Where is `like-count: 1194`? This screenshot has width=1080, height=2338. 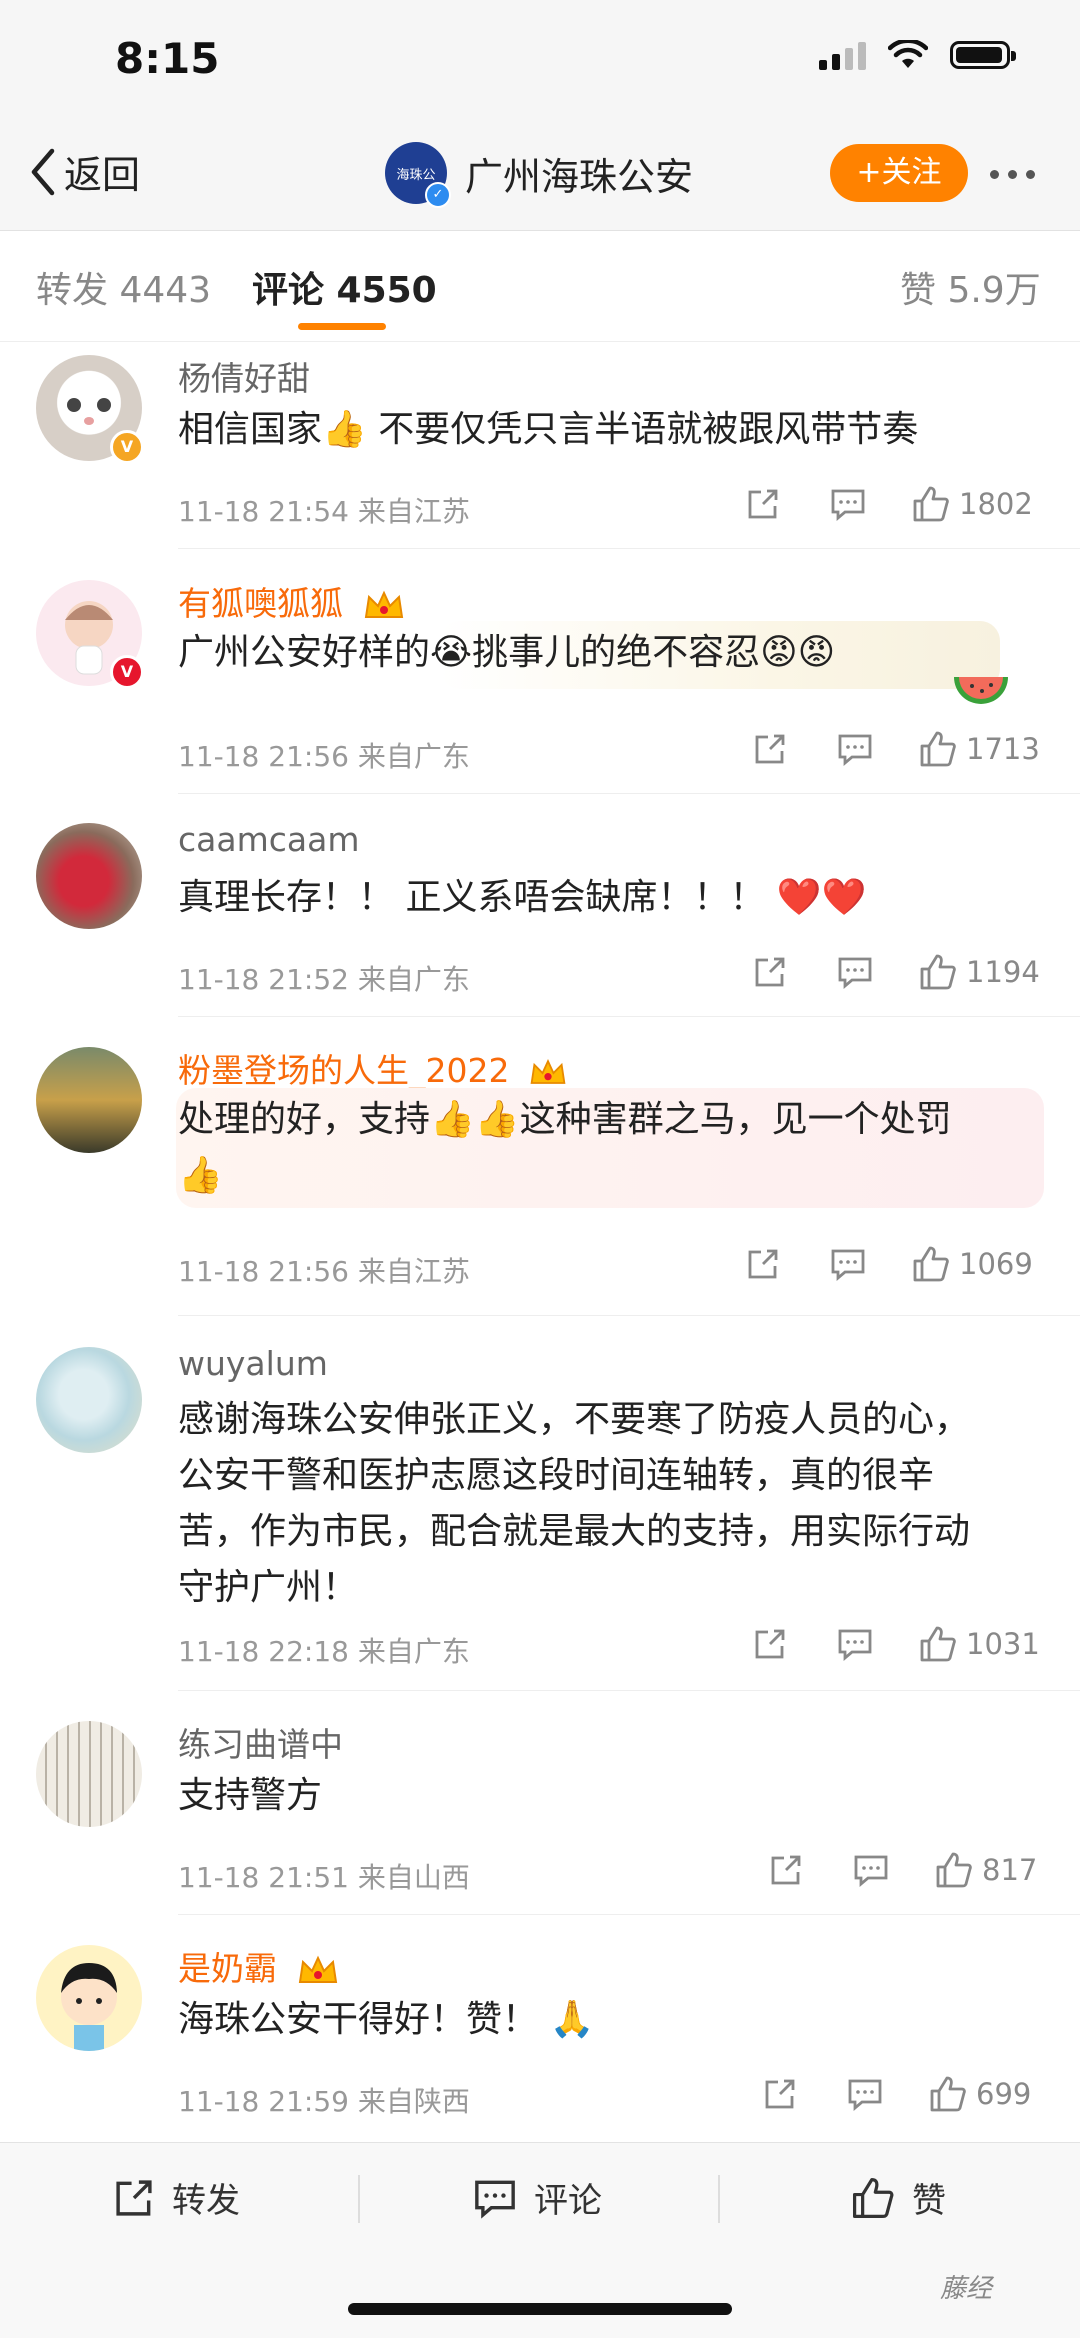 like-count: 1194 is located at coordinates (1003, 972).